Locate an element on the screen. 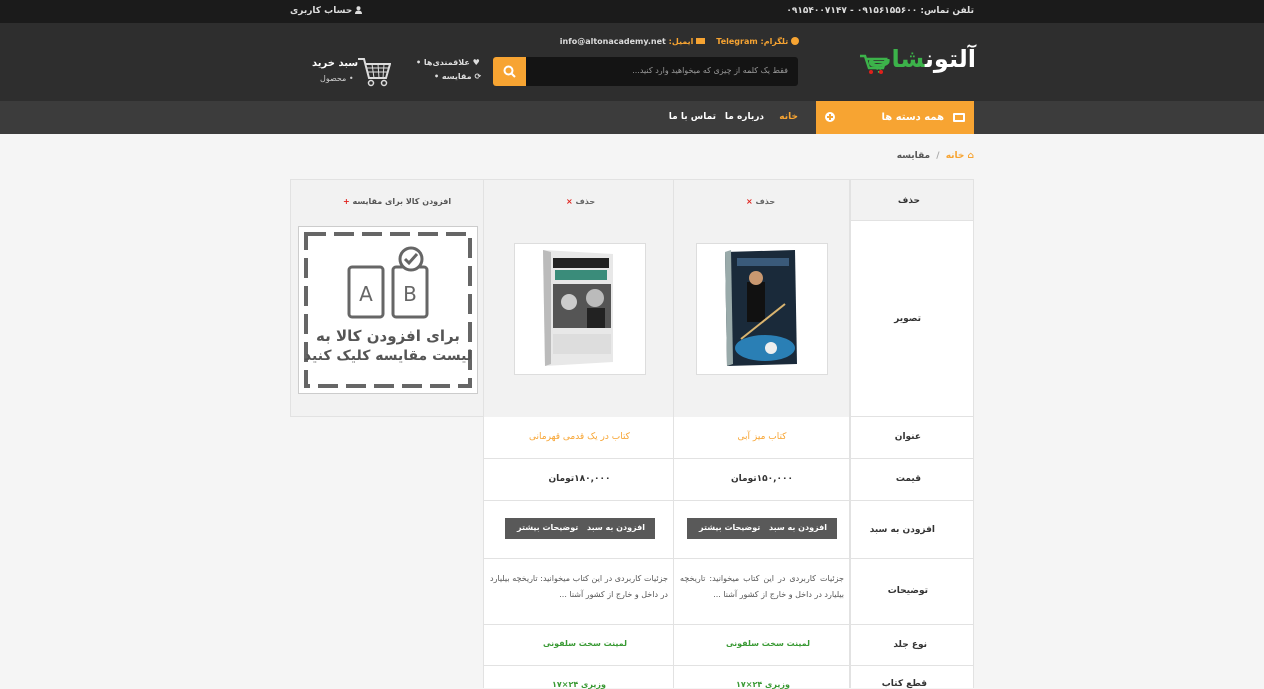 Image resolution: width=1264 pixels, height=689 pixels. search-button is located at coordinates (509, 71).